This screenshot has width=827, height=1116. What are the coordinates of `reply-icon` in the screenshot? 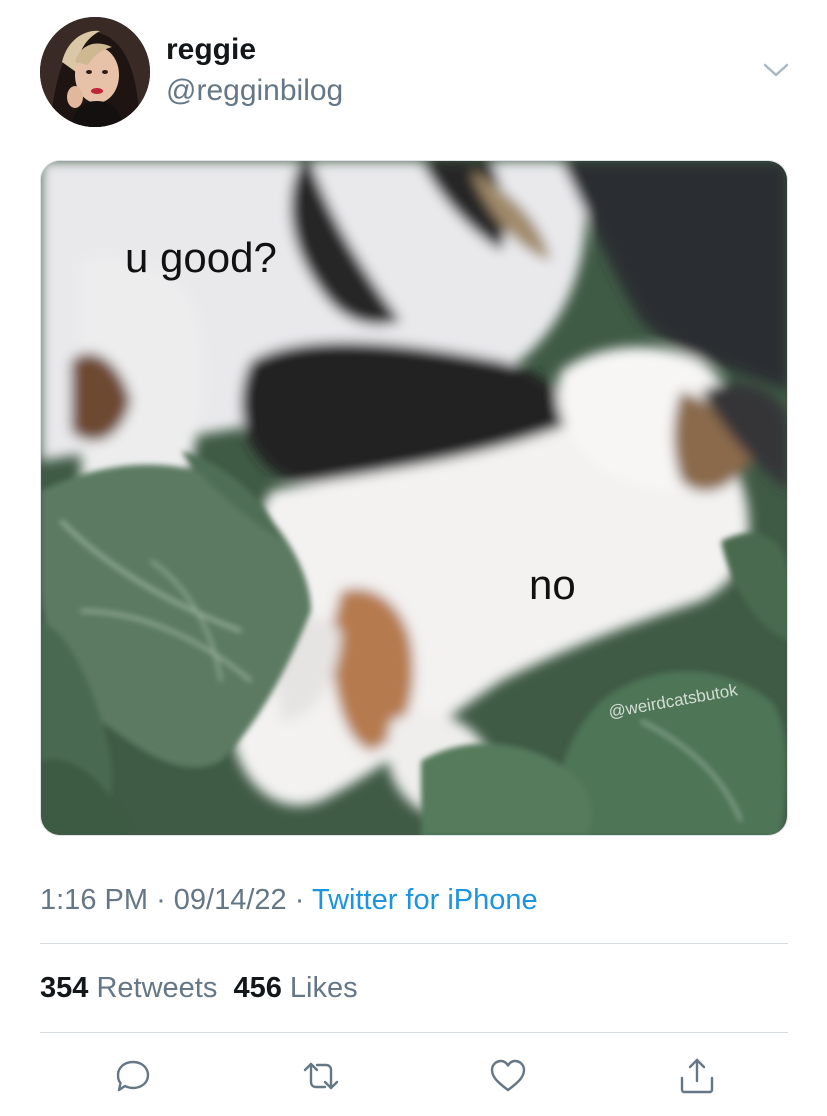 It's located at (133, 1076).